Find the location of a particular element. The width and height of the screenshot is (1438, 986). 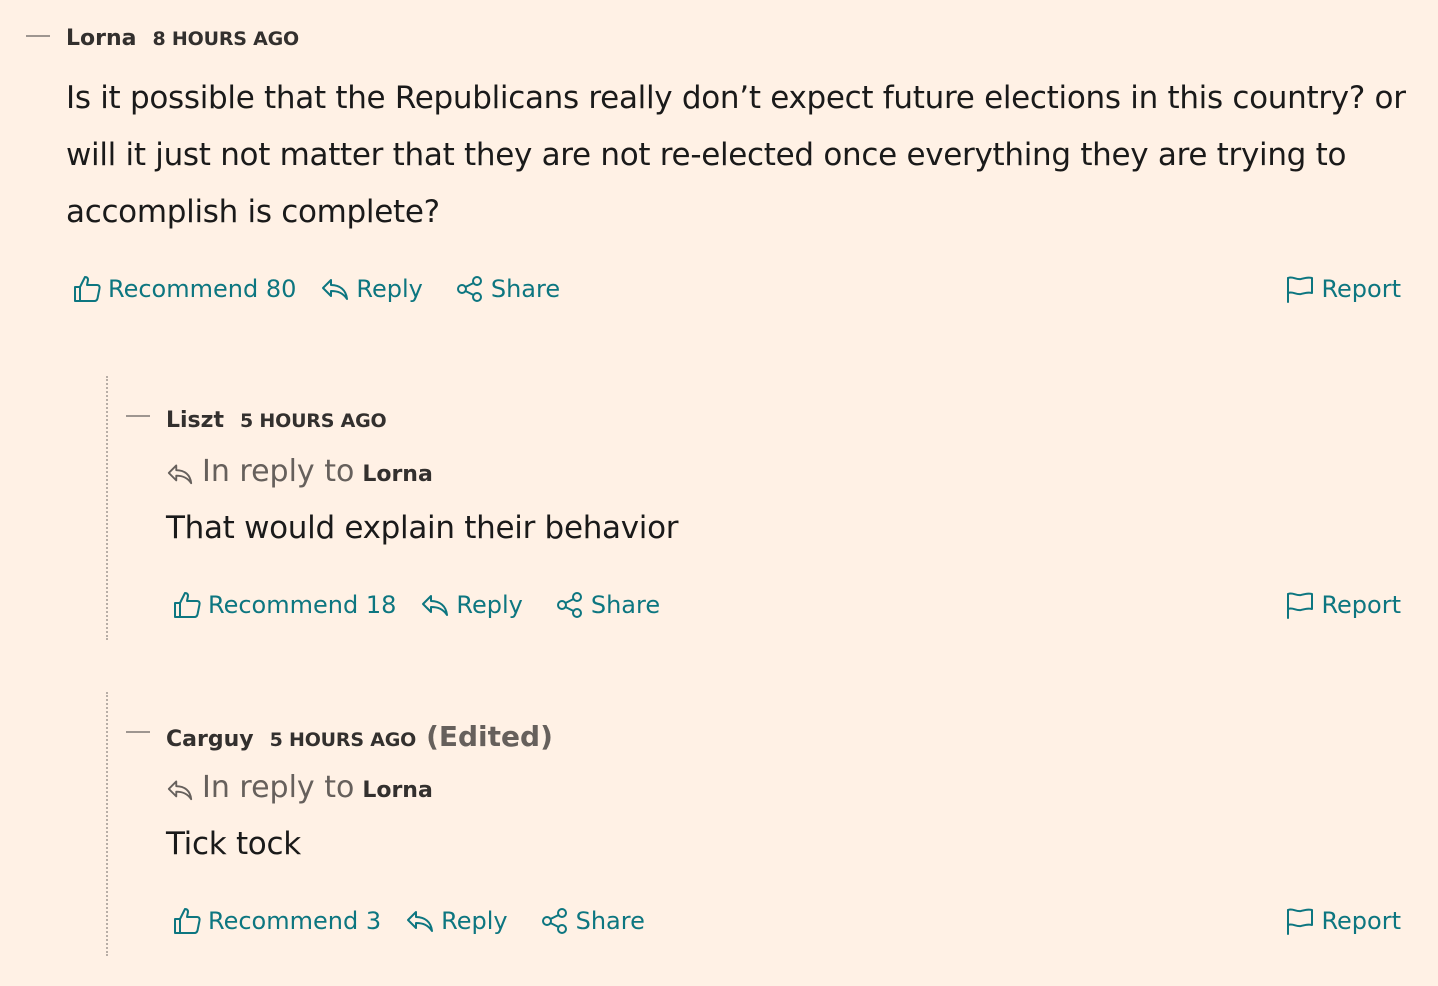

recommend-button: Recommend 80 is located at coordinates (184, 289).